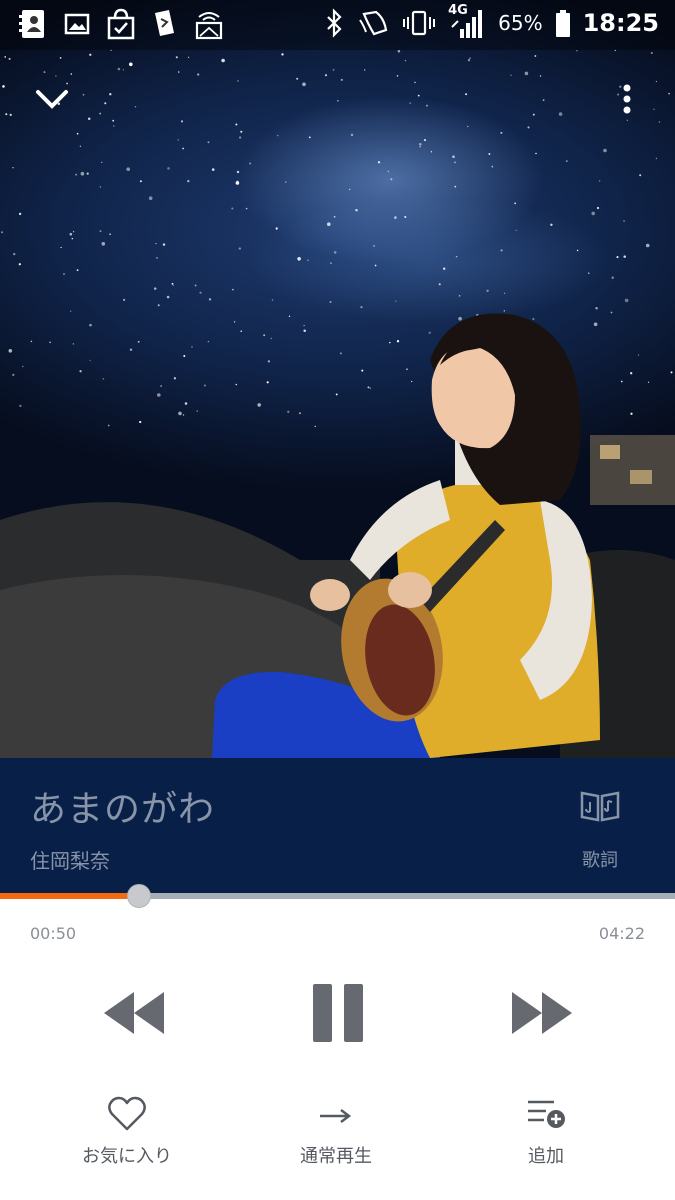 The width and height of the screenshot is (675, 1200). I want to click on previous-button, so click(134, 1013).